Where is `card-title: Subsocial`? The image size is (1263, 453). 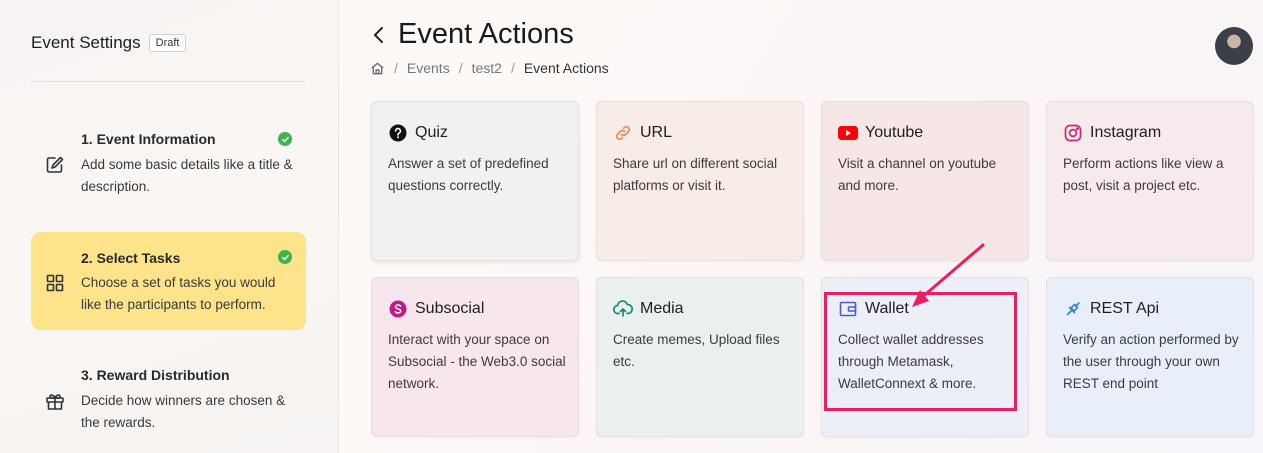 card-title: Subsocial is located at coordinates (450, 308).